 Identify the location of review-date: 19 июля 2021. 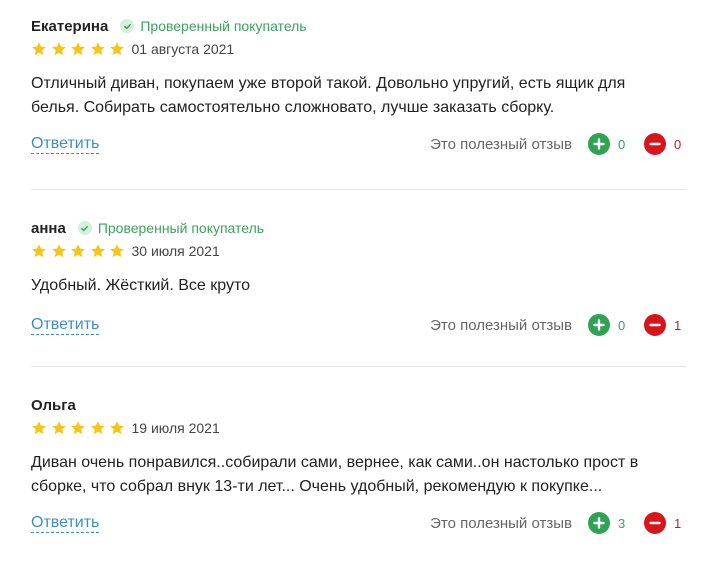
(175, 428).